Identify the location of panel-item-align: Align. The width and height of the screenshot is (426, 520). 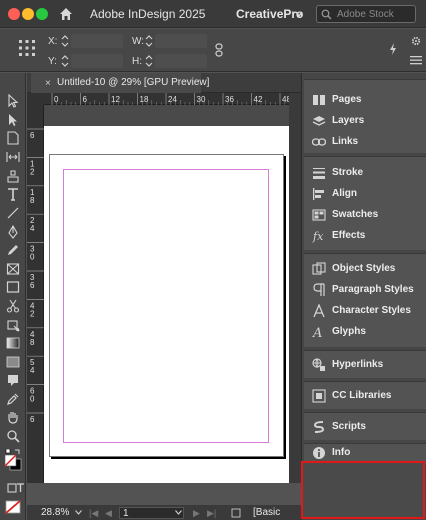
(365, 194).